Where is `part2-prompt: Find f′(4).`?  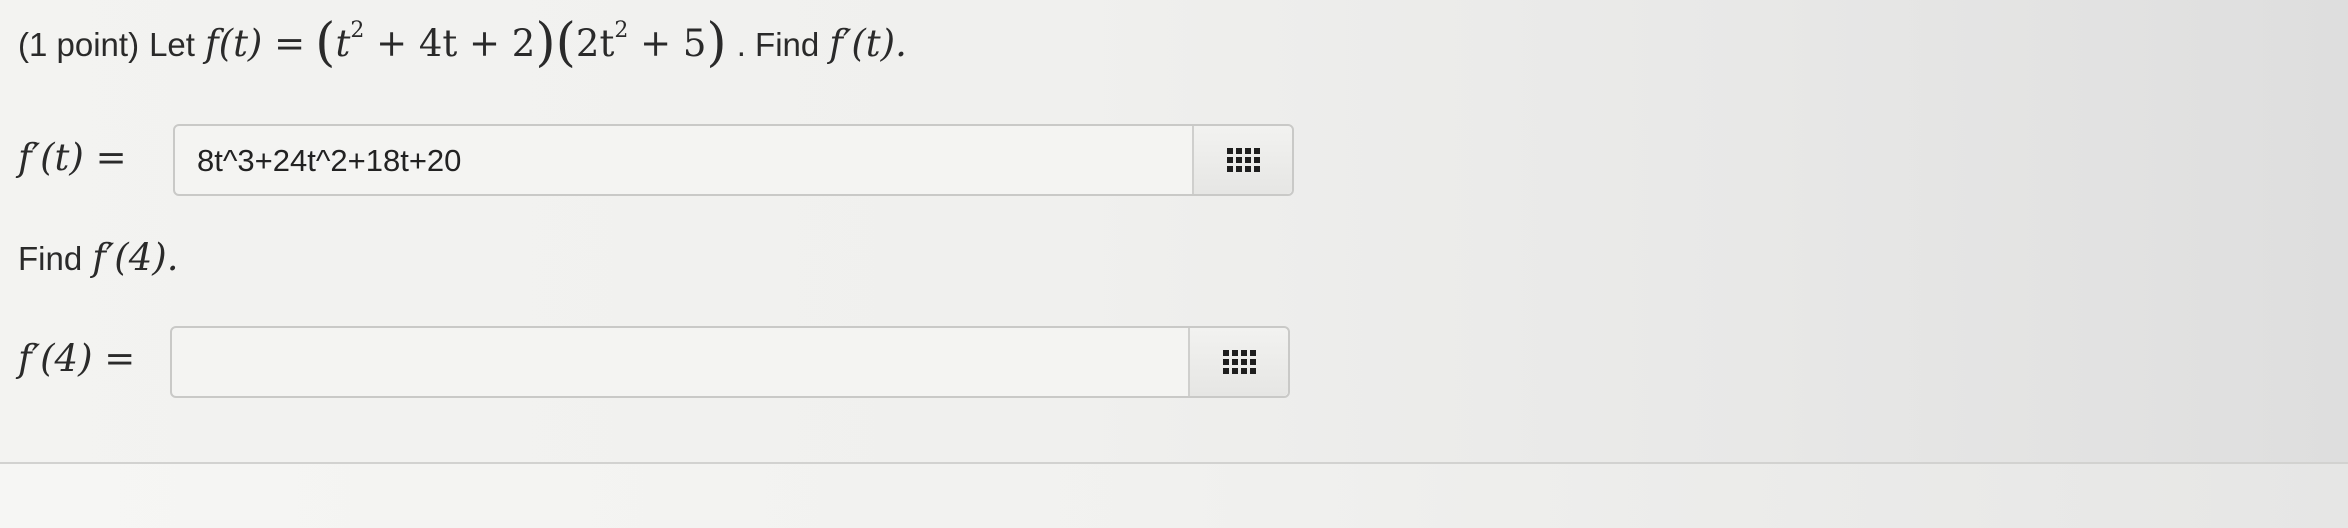
part2-prompt: Find f′(4). is located at coordinates (98, 257).